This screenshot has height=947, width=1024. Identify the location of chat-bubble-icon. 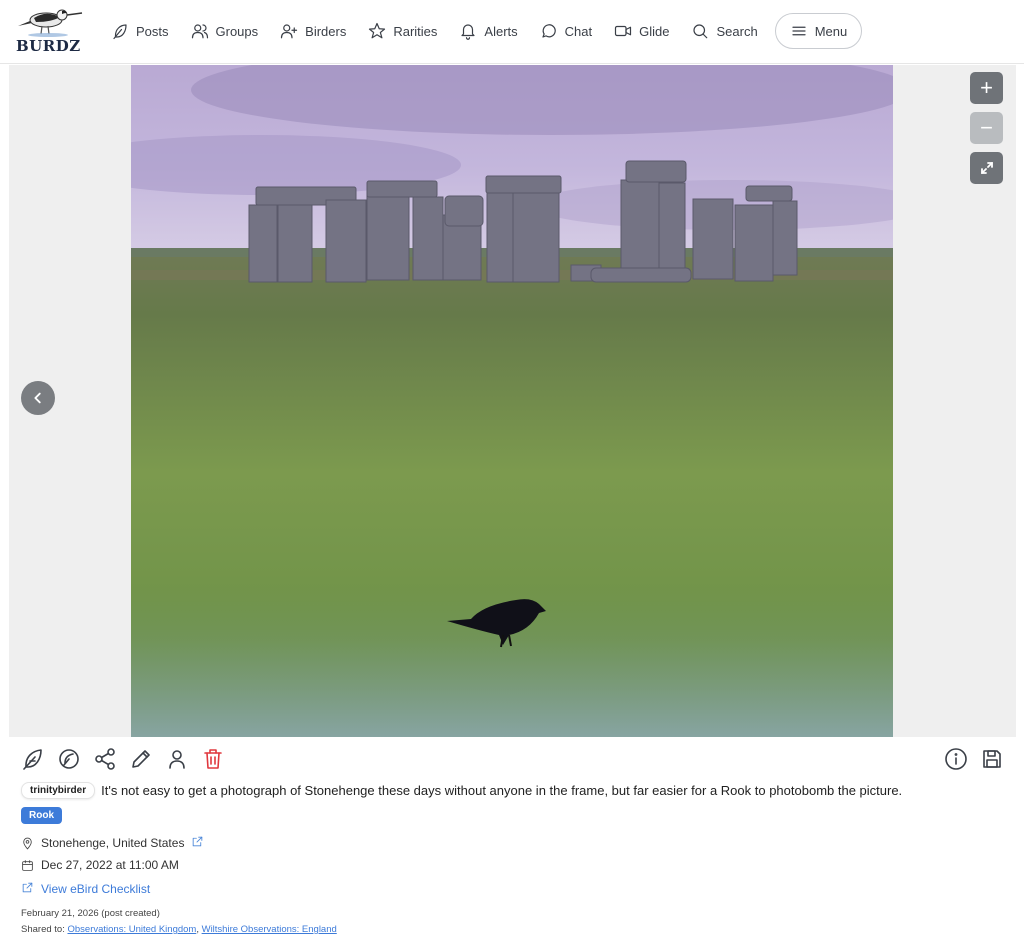
(549, 31).